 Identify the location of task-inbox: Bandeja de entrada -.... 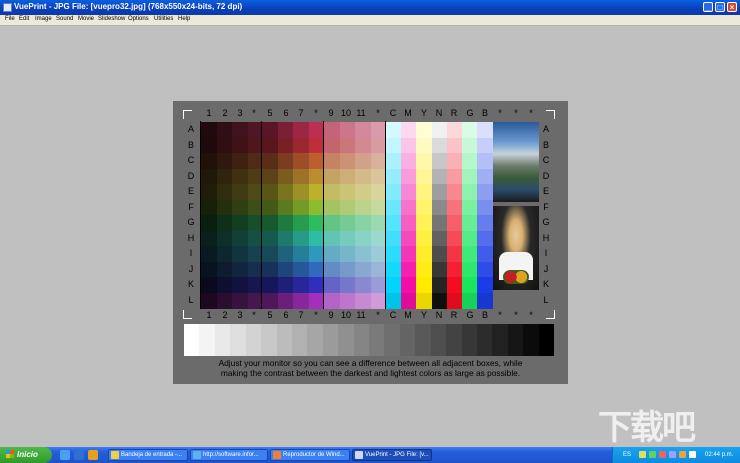
(148, 455).